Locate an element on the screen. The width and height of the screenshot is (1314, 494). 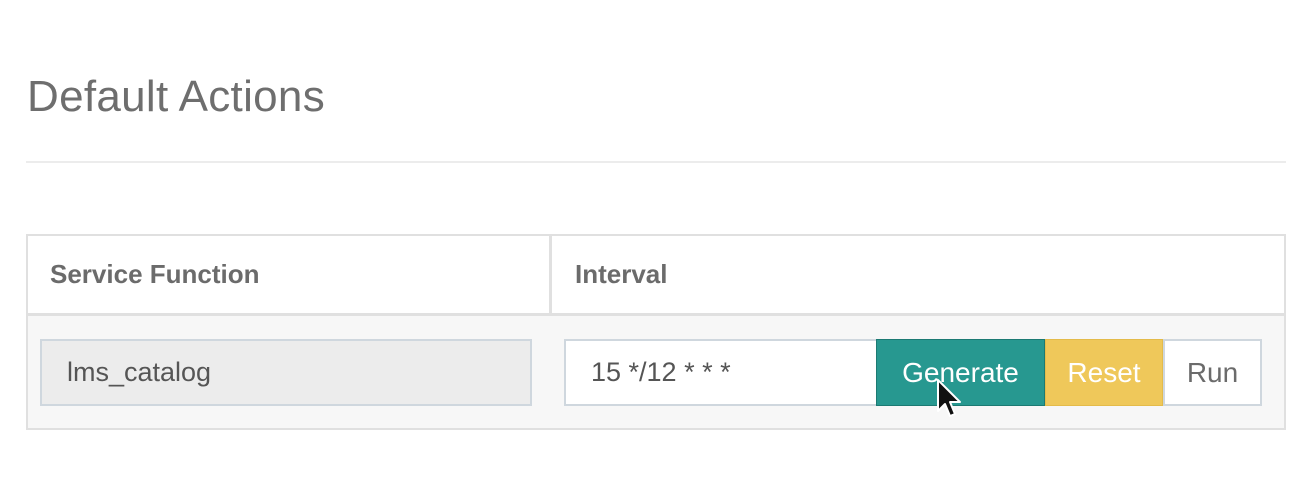
service-function-field: lms_catalog is located at coordinates (286, 372).